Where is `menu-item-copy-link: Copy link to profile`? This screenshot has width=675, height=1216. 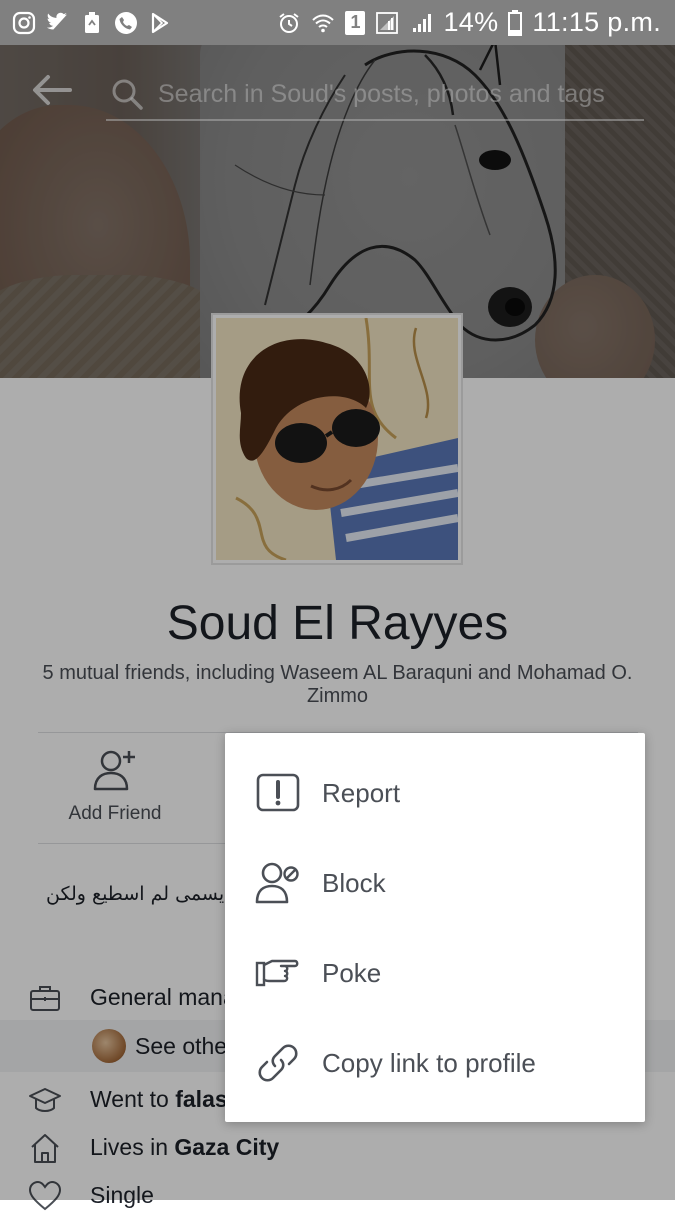
menu-item-copy-link: Copy link to profile is located at coordinates (435, 1063).